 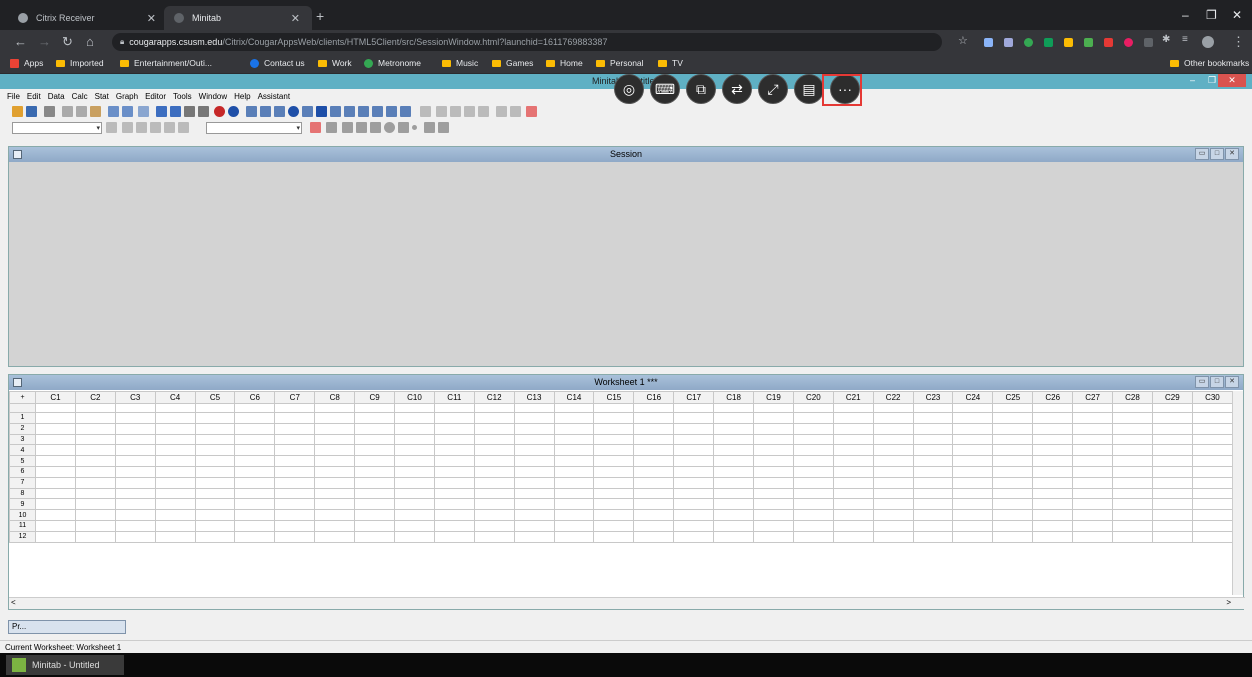 What do you see at coordinates (31, 111) in the screenshot?
I see `save-icon` at bounding box center [31, 111].